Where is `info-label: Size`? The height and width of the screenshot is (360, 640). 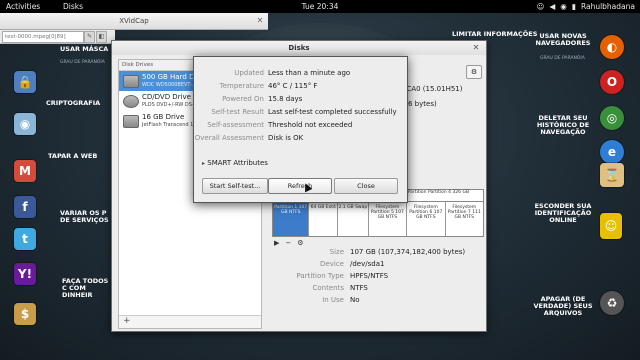
info-label: Size is located at coordinates (336, 252).